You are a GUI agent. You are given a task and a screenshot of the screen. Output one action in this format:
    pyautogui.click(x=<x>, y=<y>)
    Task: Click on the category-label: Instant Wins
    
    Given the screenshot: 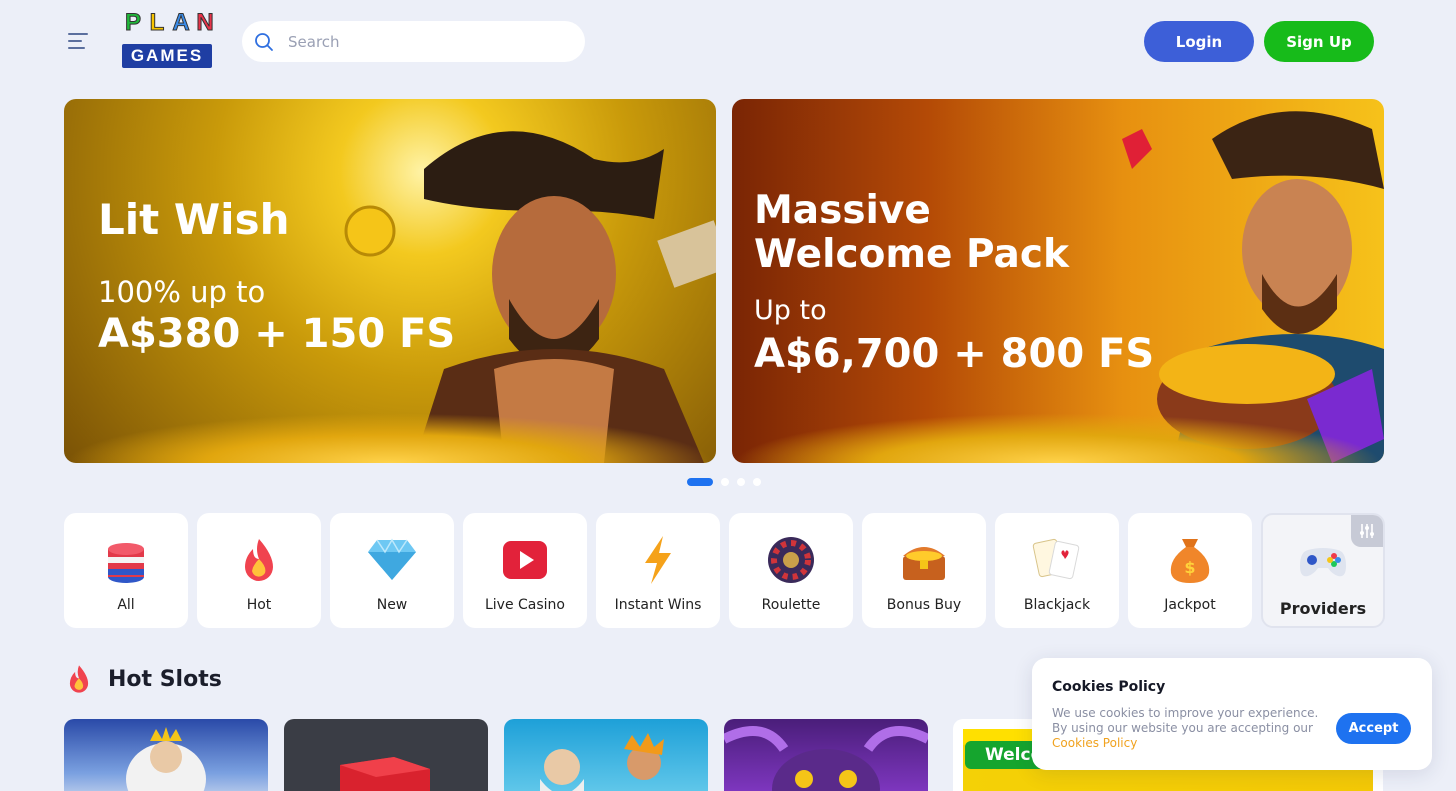 What is the action you would take?
    pyautogui.click(x=658, y=605)
    